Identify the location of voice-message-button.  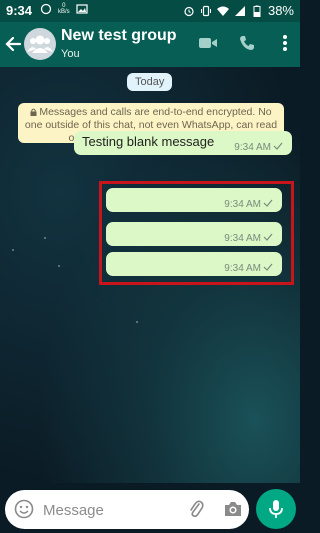
(276, 509).